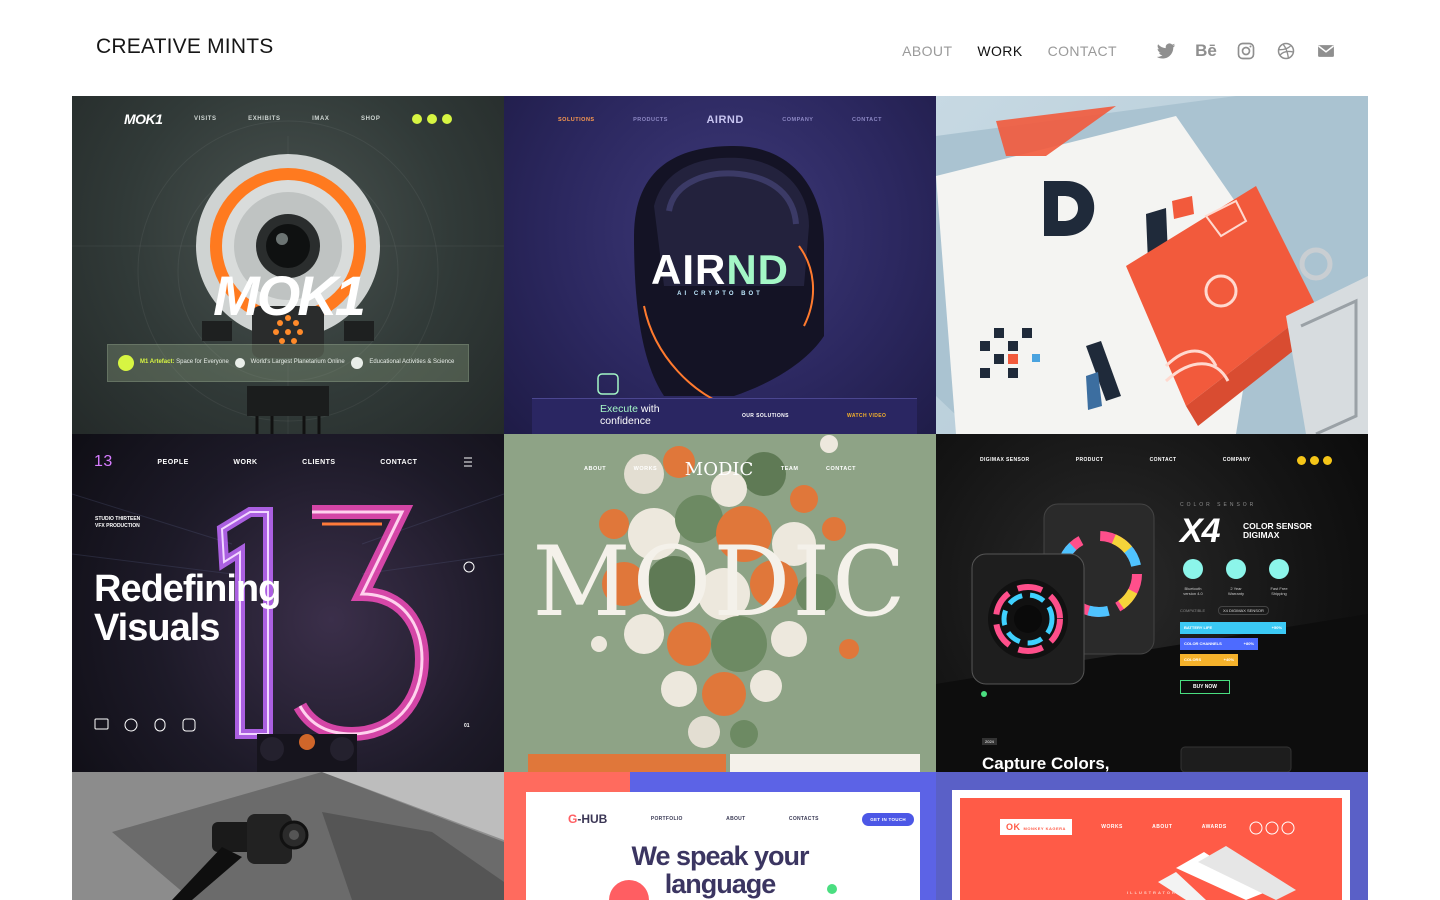  Describe the element at coordinates (1163, 460) in the screenshot. I see `digimax-nav-contact: CONTACT` at that location.